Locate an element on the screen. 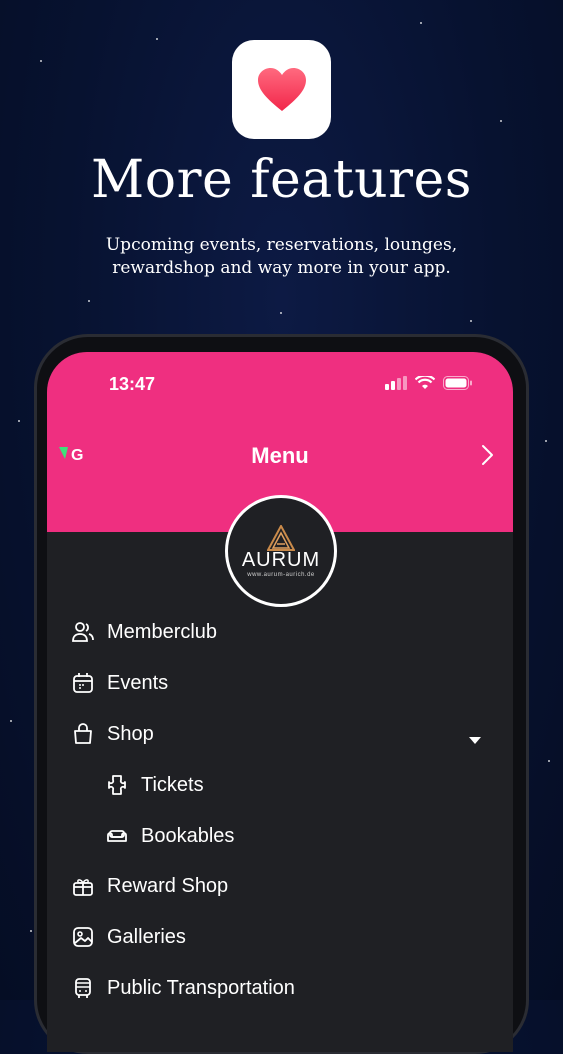  menu-item-label: Bookables is located at coordinates (188, 835).